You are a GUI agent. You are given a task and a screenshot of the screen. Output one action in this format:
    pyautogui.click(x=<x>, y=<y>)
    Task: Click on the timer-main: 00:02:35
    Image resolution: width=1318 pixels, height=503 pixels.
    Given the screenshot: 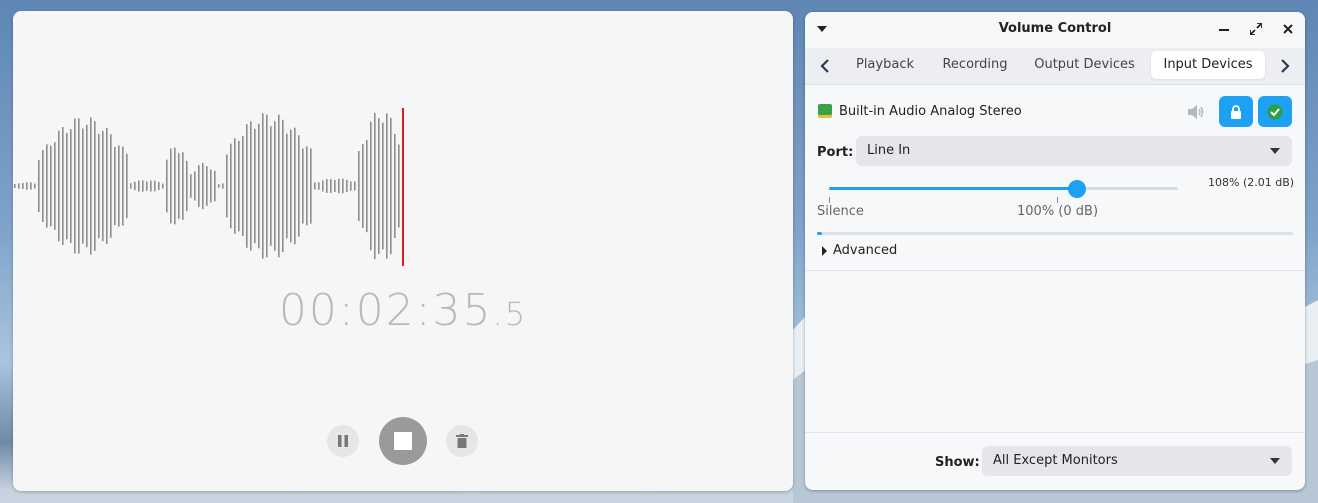 What is the action you would take?
    pyautogui.click(x=385, y=310)
    